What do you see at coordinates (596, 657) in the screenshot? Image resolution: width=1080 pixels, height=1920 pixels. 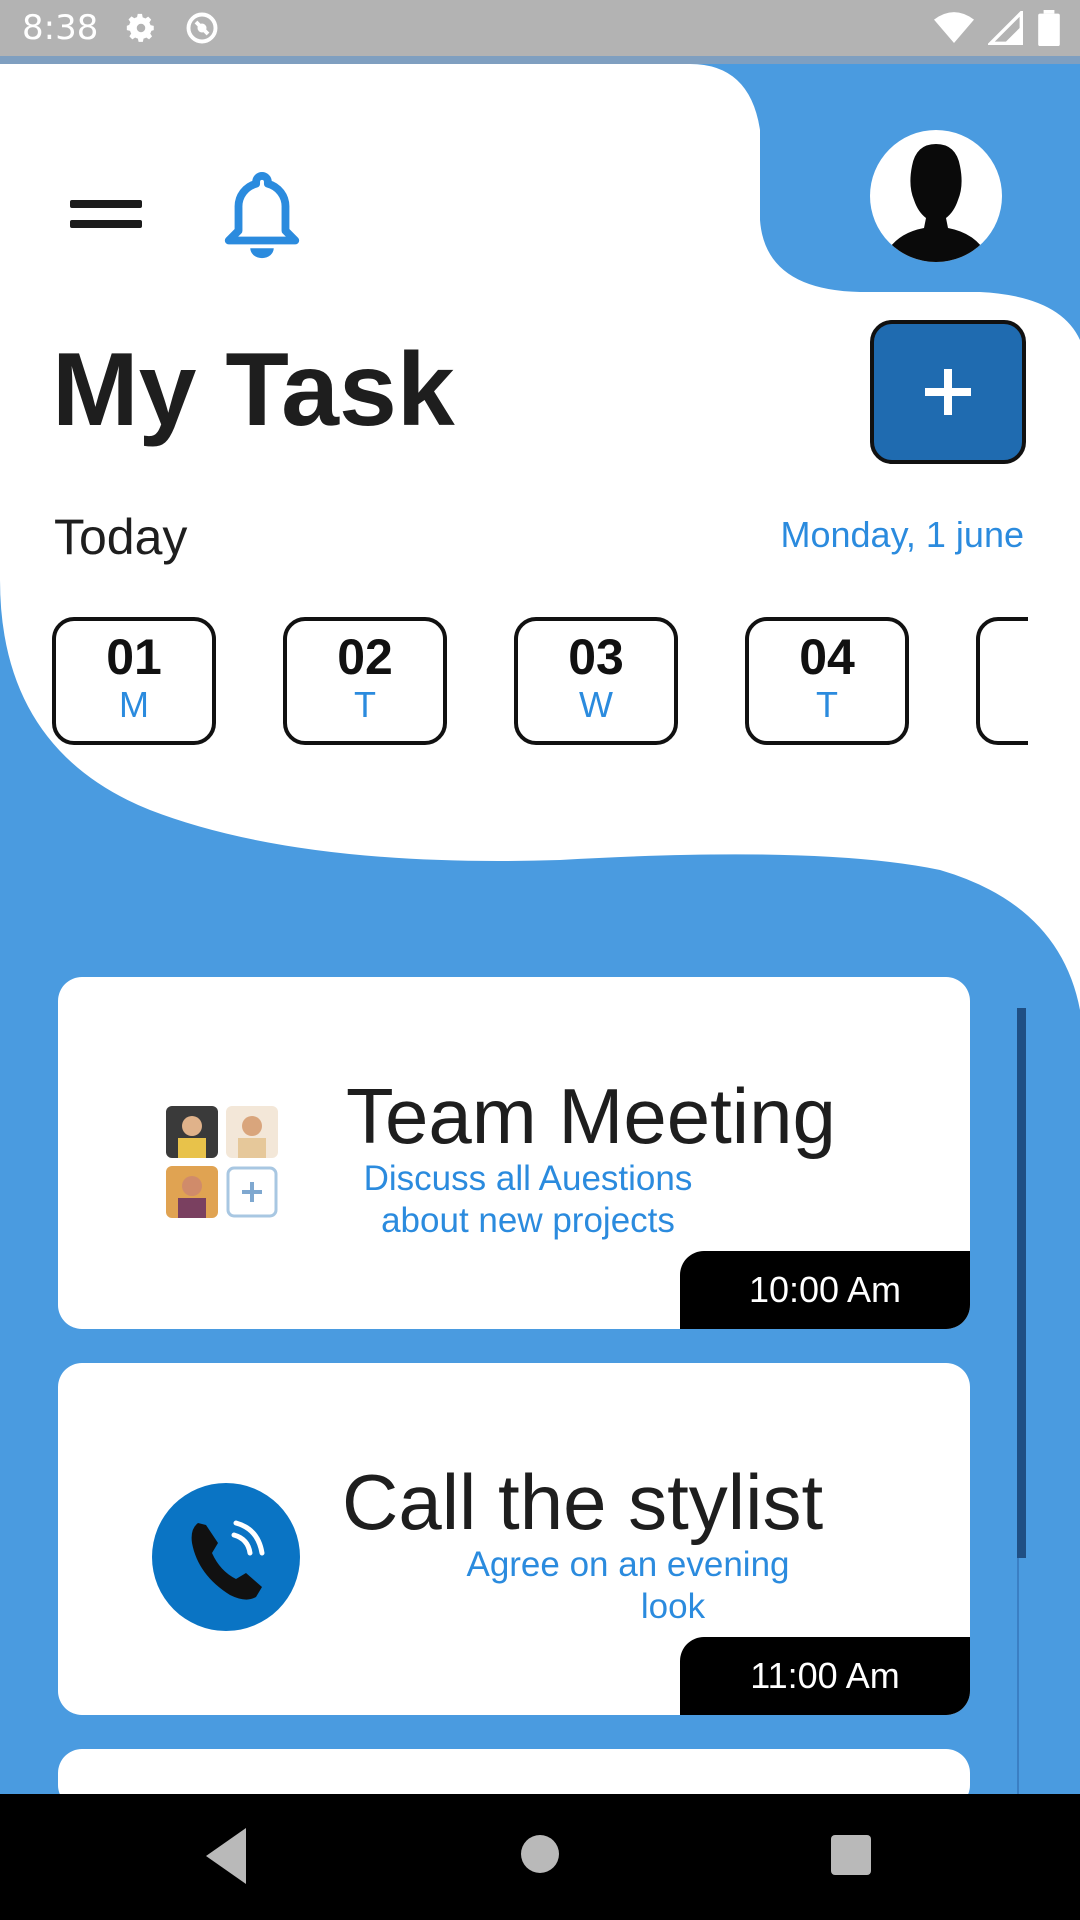 I see `date-number: 03` at bounding box center [596, 657].